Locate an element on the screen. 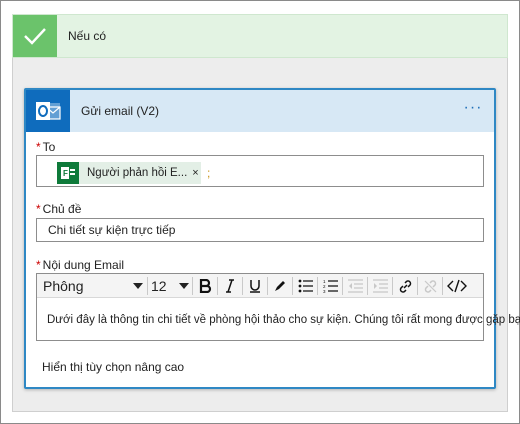 This screenshot has height=424, width=520. condition-title: Nếu có is located at coordinates (87, 36).